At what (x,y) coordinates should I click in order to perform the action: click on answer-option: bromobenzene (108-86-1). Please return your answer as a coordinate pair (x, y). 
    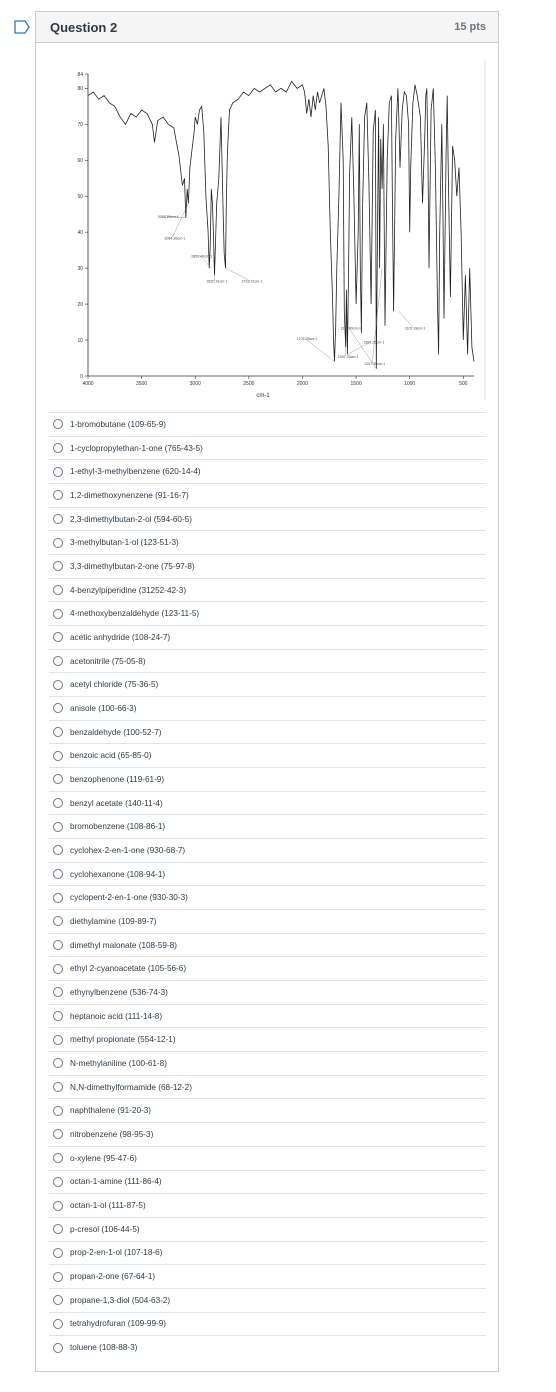
    Looking at the image, I should click on (267, 826).